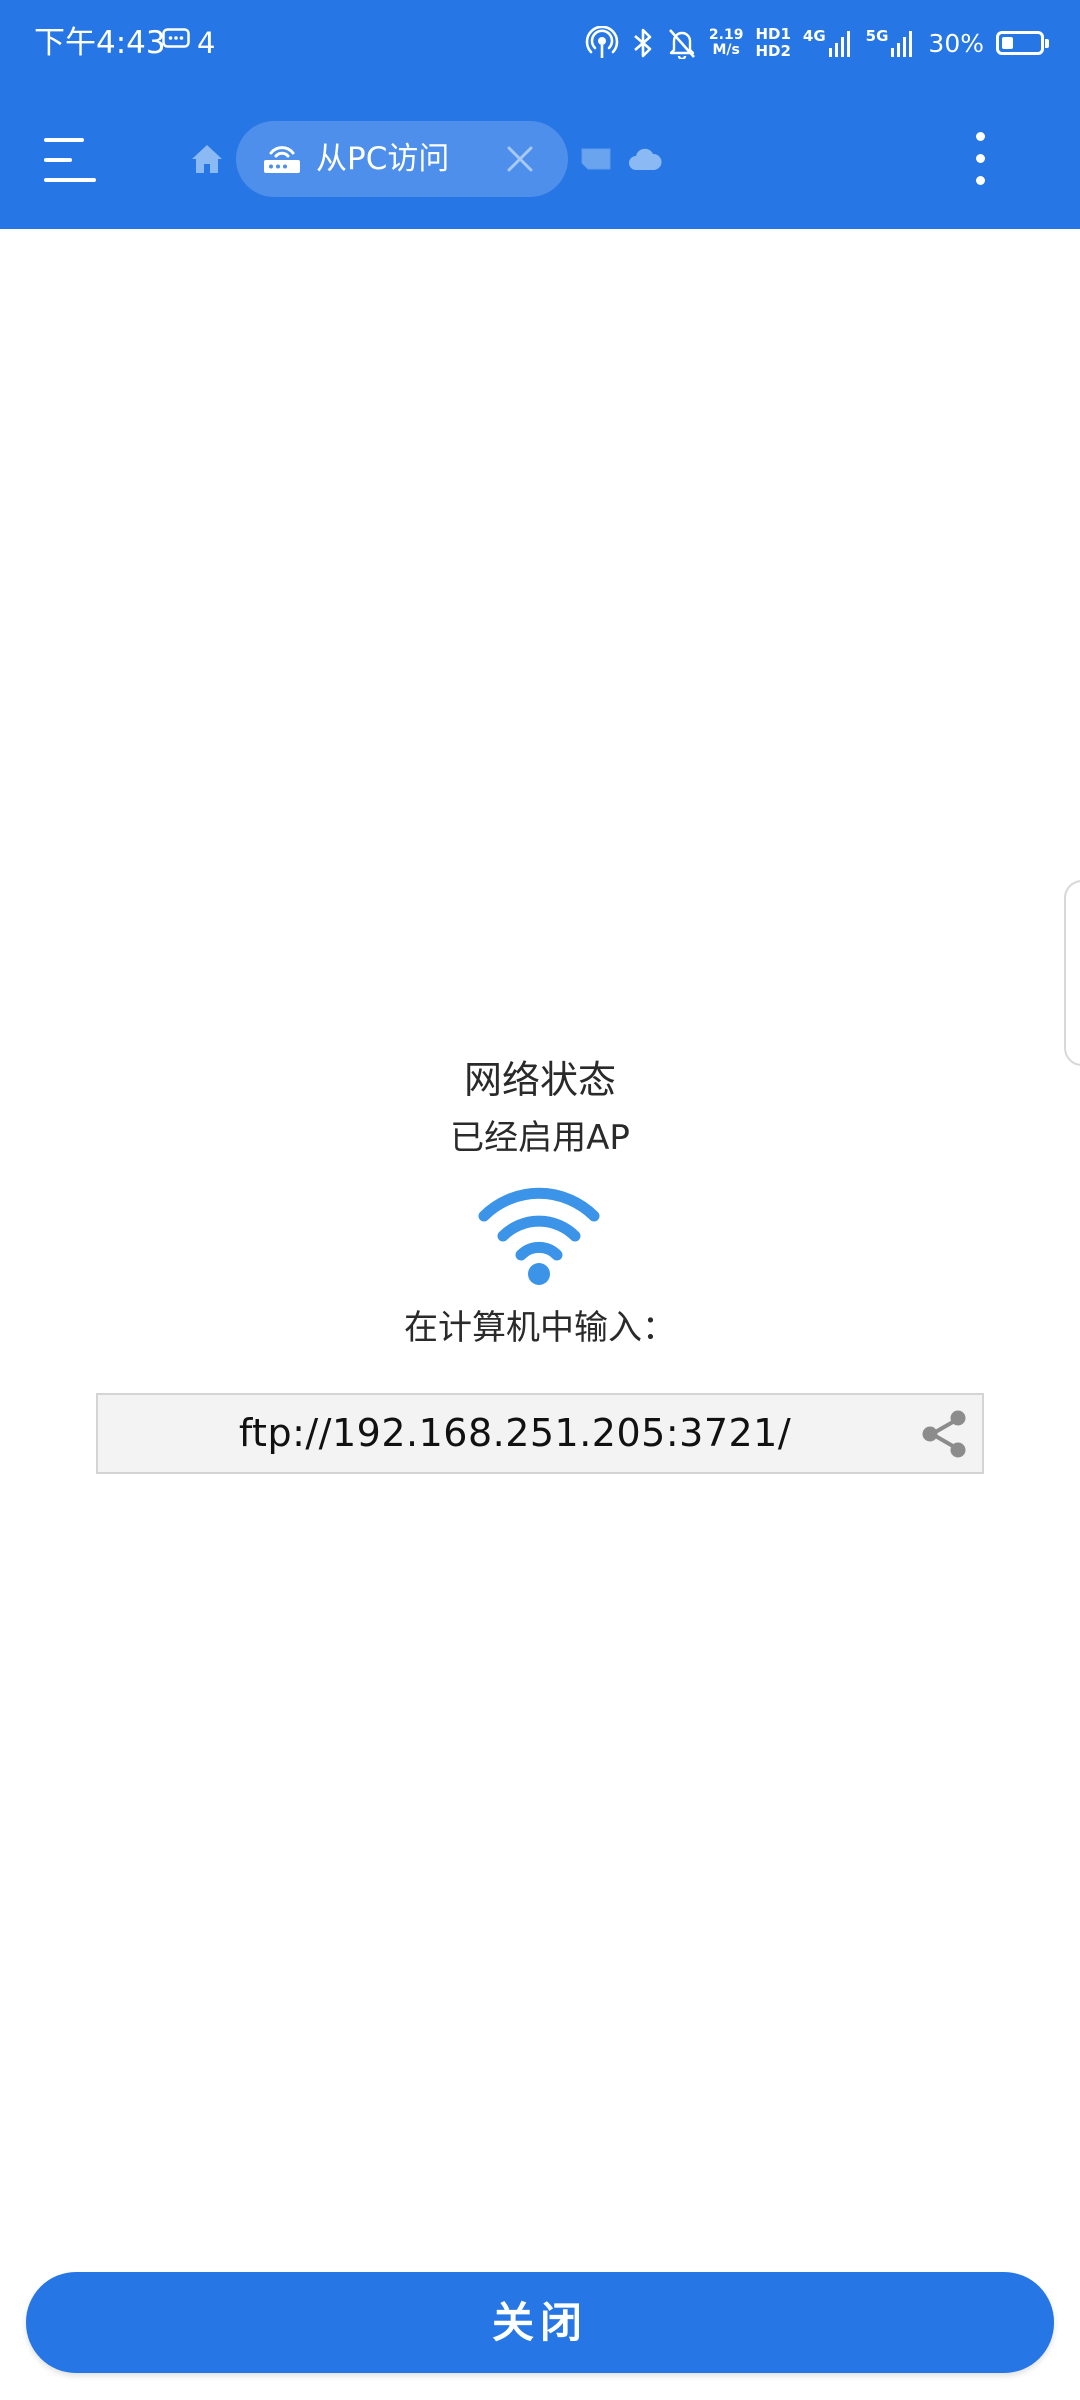 The image size is (1080, 2400). I want to click on network-speed: 2.19 M/s, so click(726, 43).